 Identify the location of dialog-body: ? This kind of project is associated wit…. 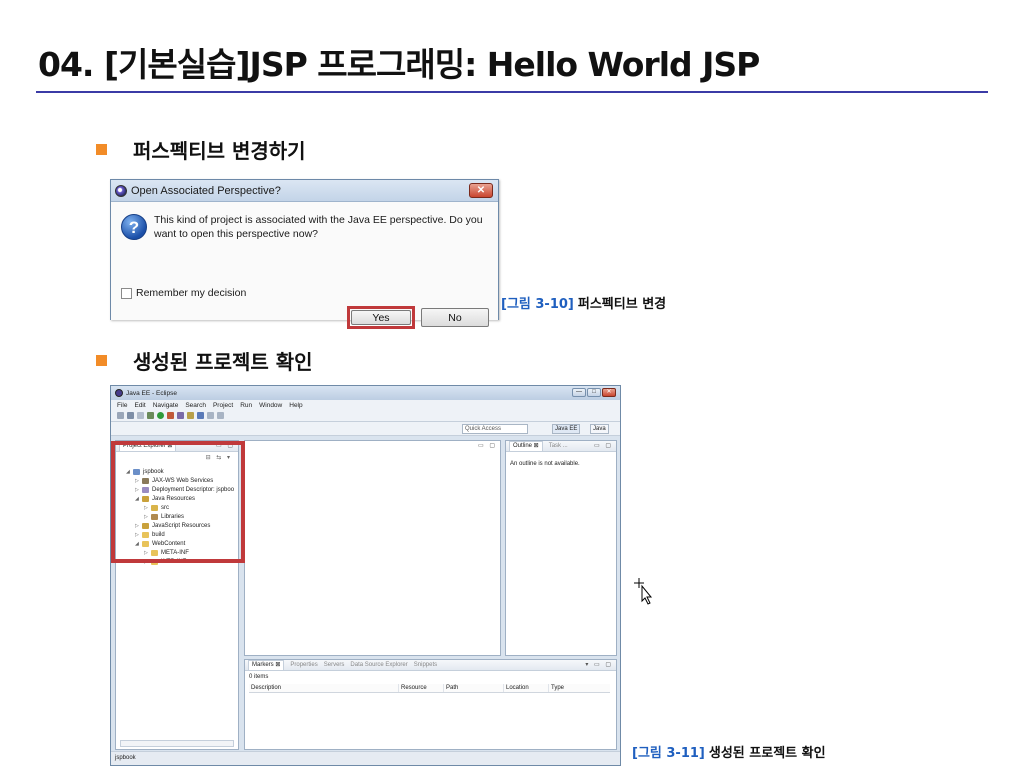
(304, 265).